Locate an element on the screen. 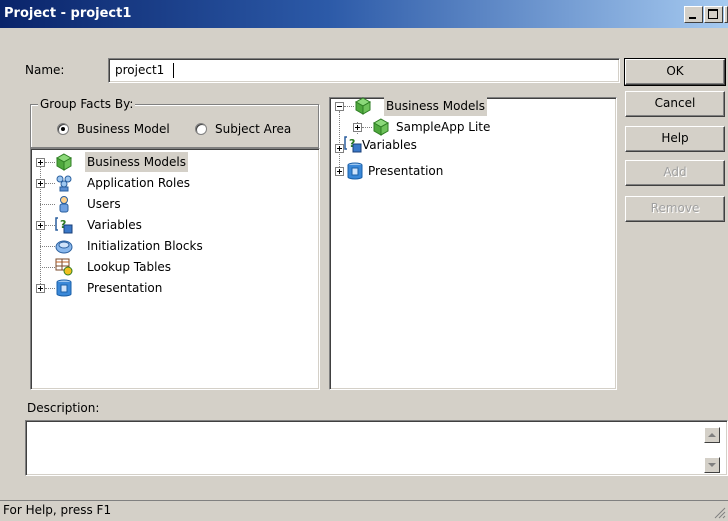 The image size is (728, 521). radio-business-model is located at coordinates (63, 129).